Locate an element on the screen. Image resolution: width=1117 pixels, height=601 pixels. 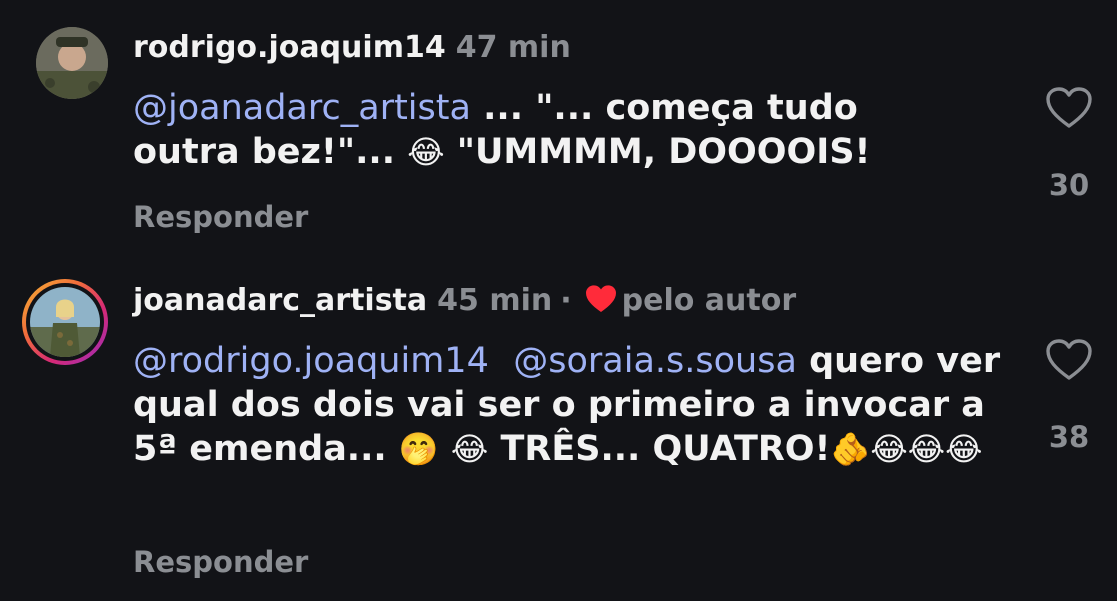
comment-header: rodrigo.joaquim14 47 min is located at coordinates (352, 48).